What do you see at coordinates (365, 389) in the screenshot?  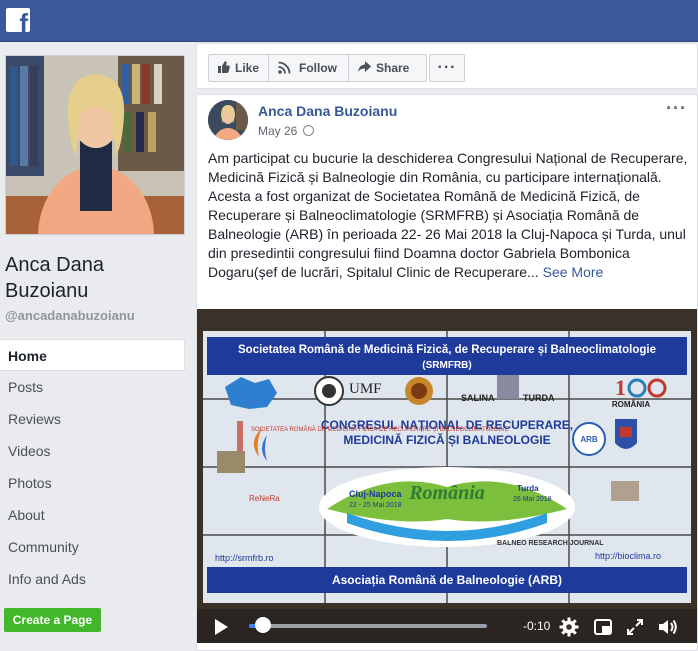 I see `logo-umf: UMF` at bounding box center [365, 389].